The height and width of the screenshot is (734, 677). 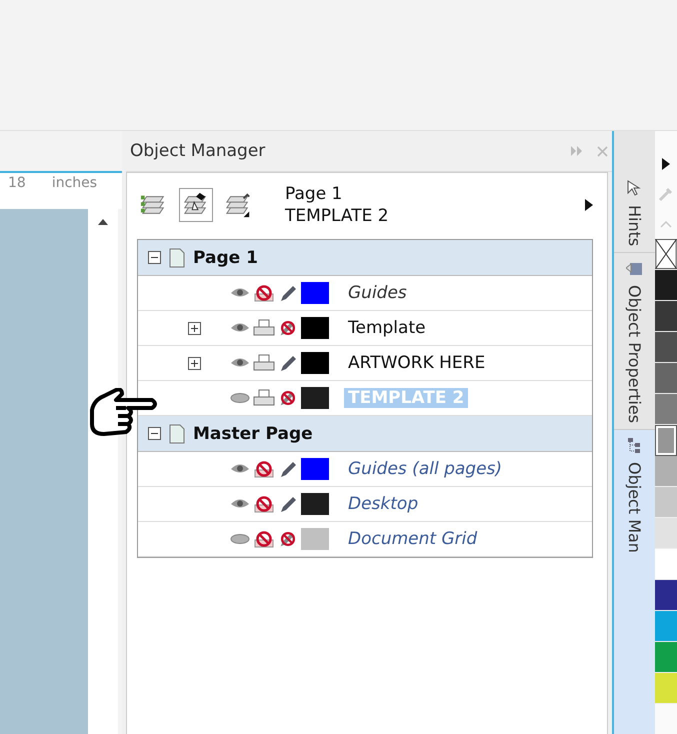 I want to click on page-name: Page 1, so click(x=225, y=258).